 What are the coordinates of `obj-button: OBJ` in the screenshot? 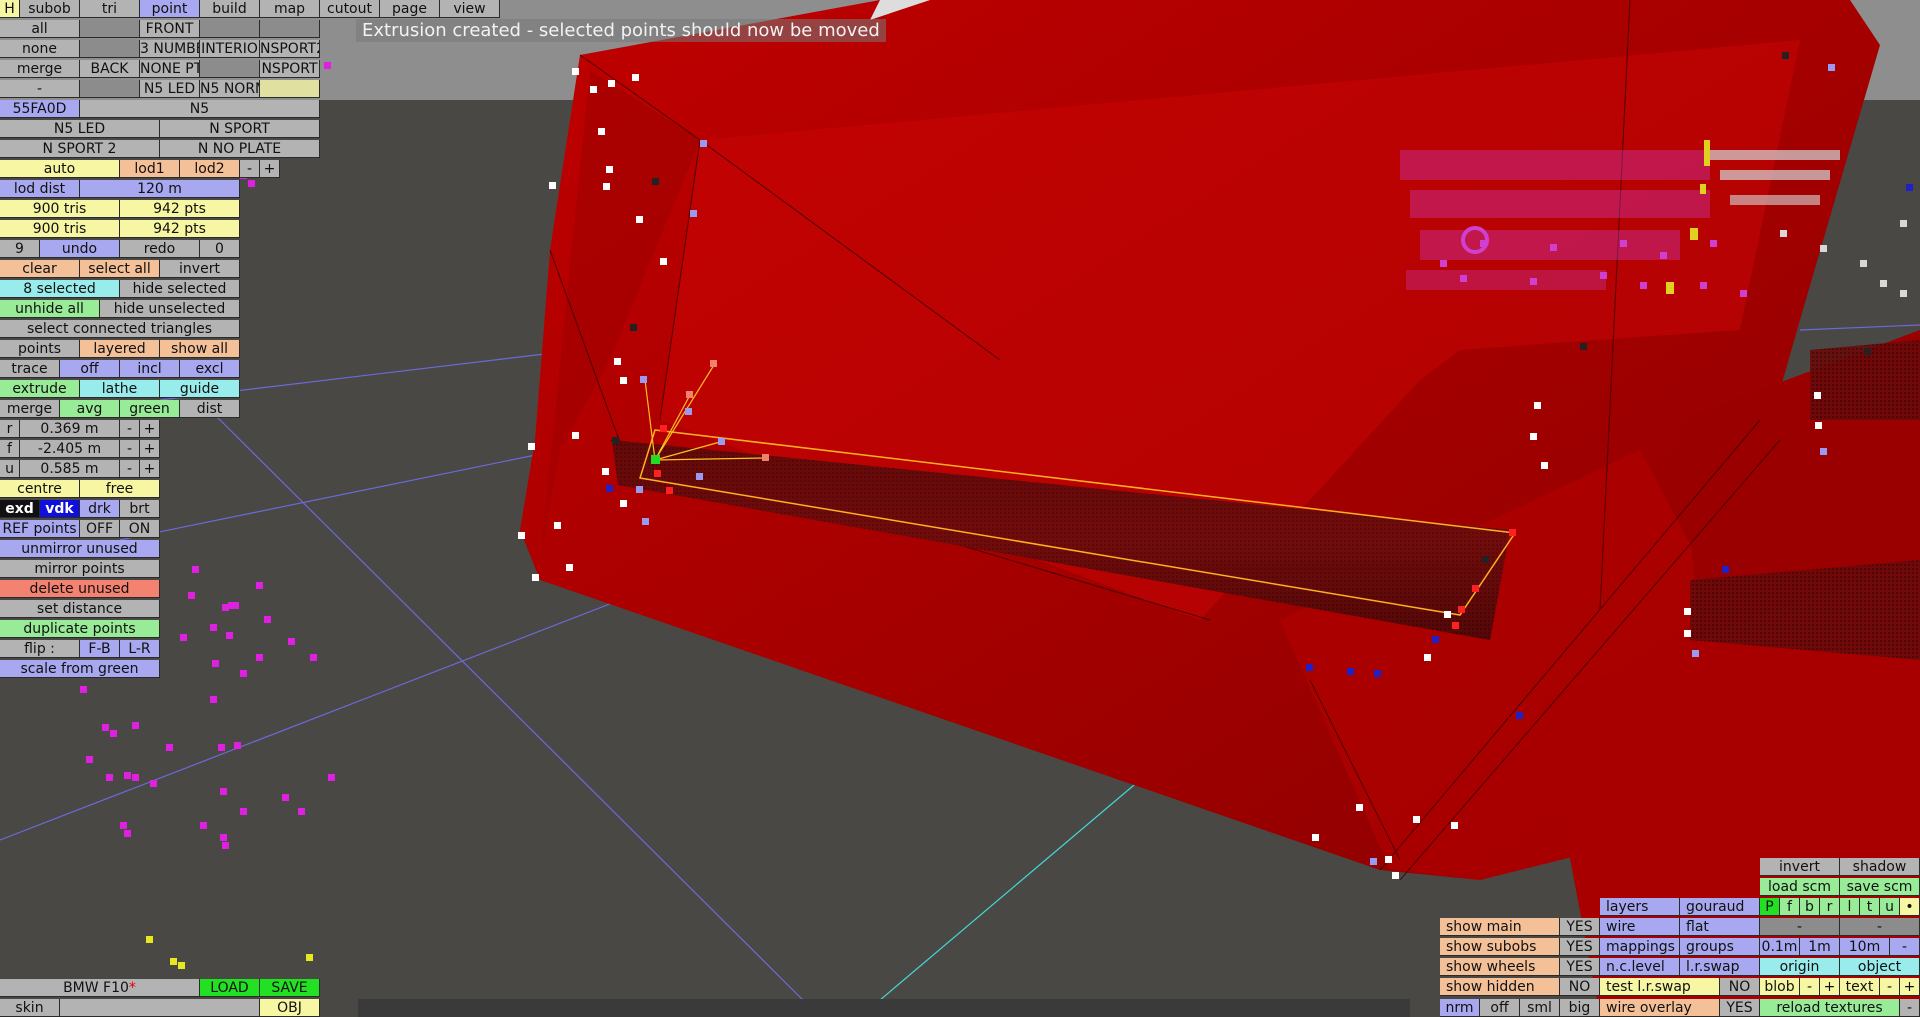 It's located at (290, 1008).